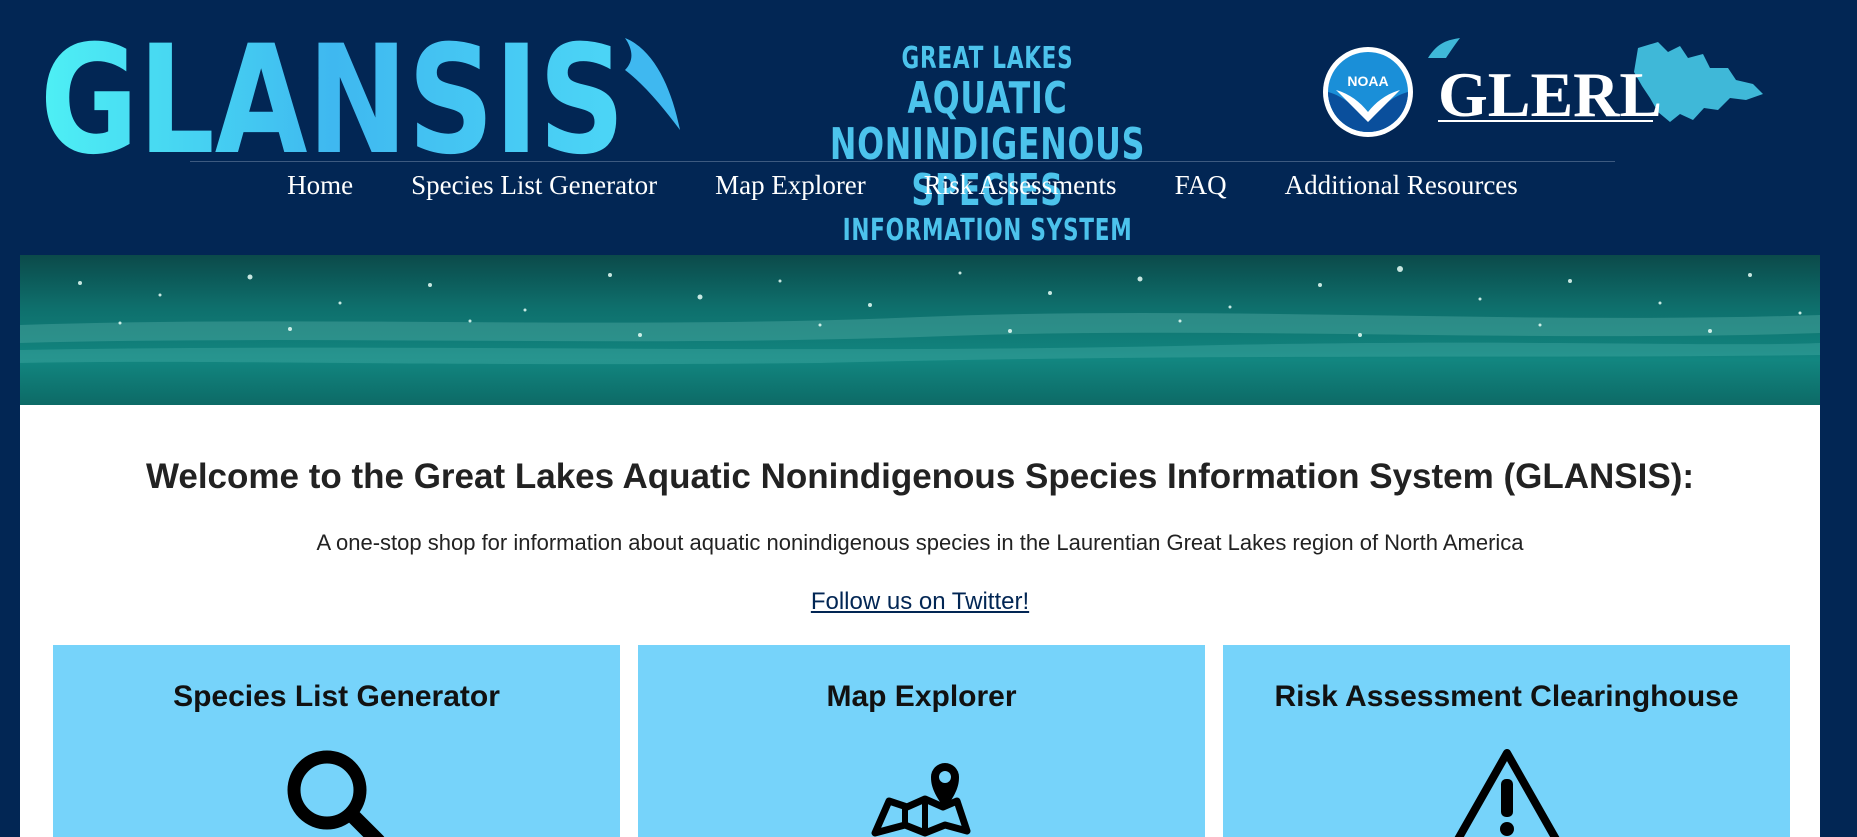 This screenshot has height=837, width=1857. What do you see at coordinates (1020, 186) in the screenshot?
I see `nav-risk-assessments: Risk Assessments` at bounding box center [1020, 186].